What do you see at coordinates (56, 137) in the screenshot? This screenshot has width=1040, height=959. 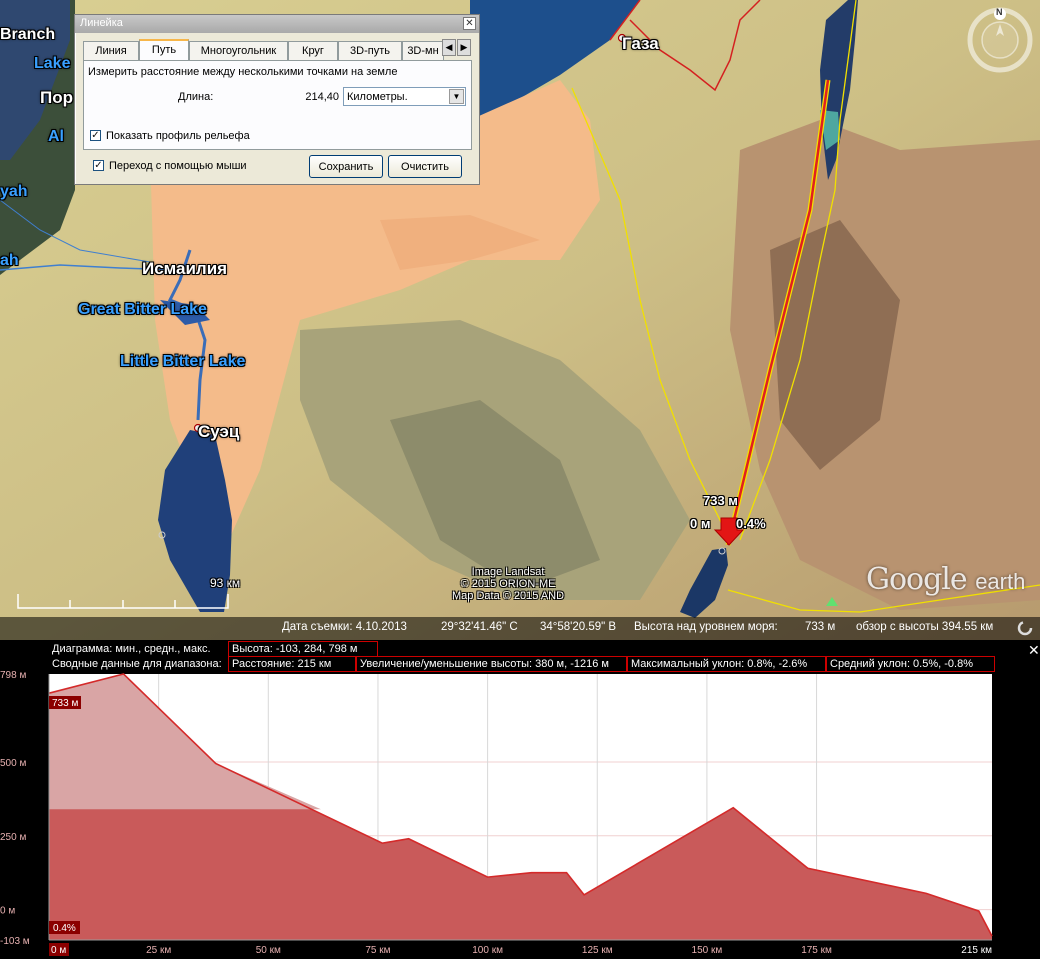 I see `map-label-al: Al` at bounding box center [56, 137].